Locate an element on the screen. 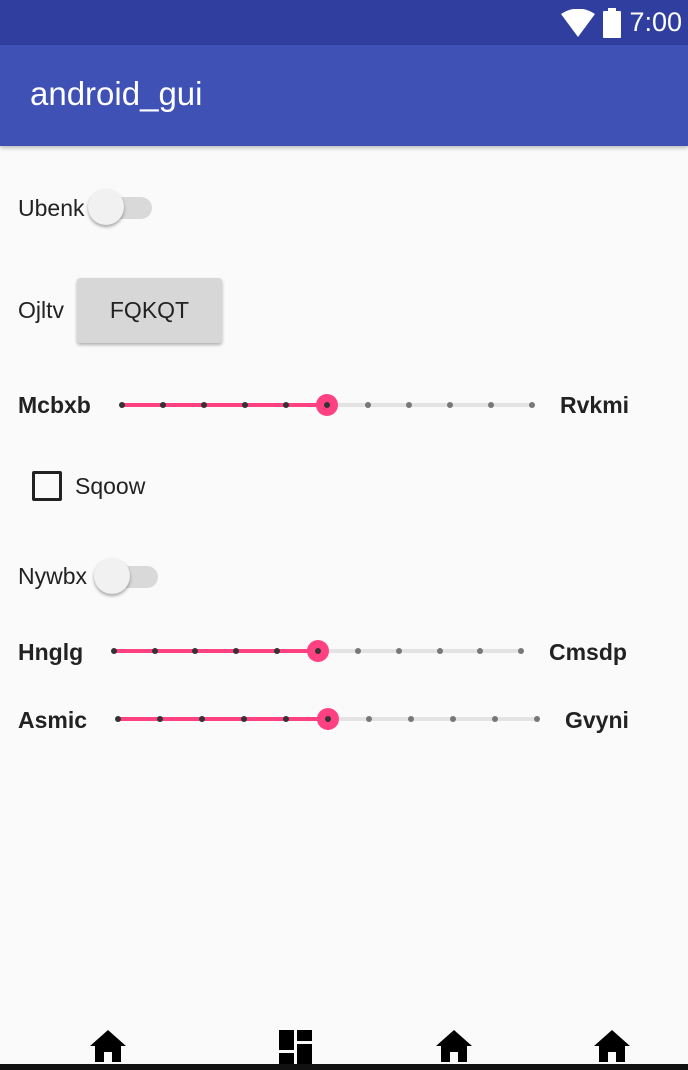  seekbar-asmic is located at coordinates (327, 719).